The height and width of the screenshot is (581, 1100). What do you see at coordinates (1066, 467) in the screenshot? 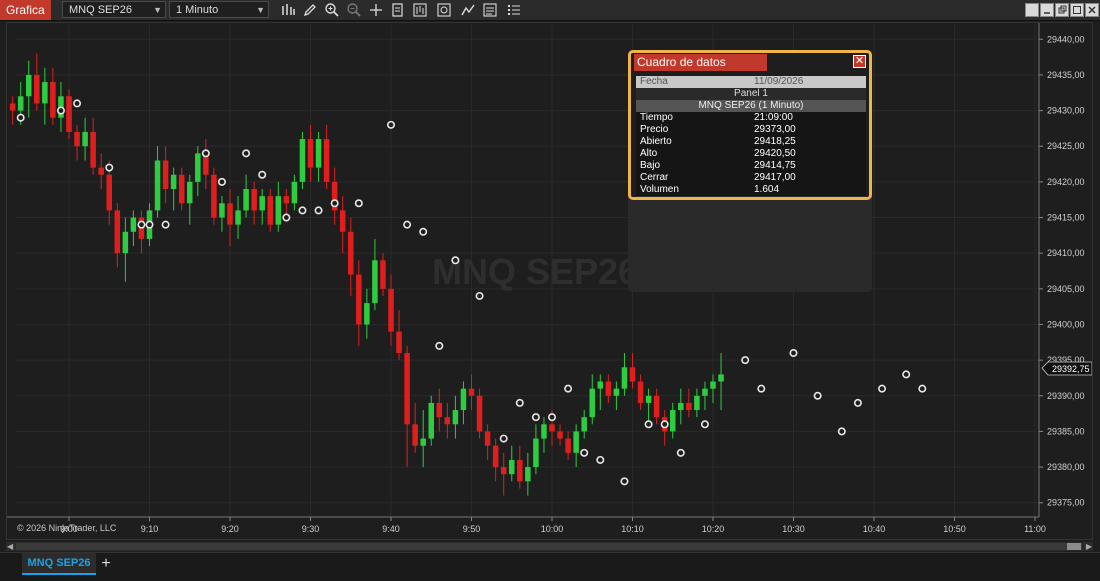
I see `y-tick-label: 29380,00` at bounding box center [1066, 467].